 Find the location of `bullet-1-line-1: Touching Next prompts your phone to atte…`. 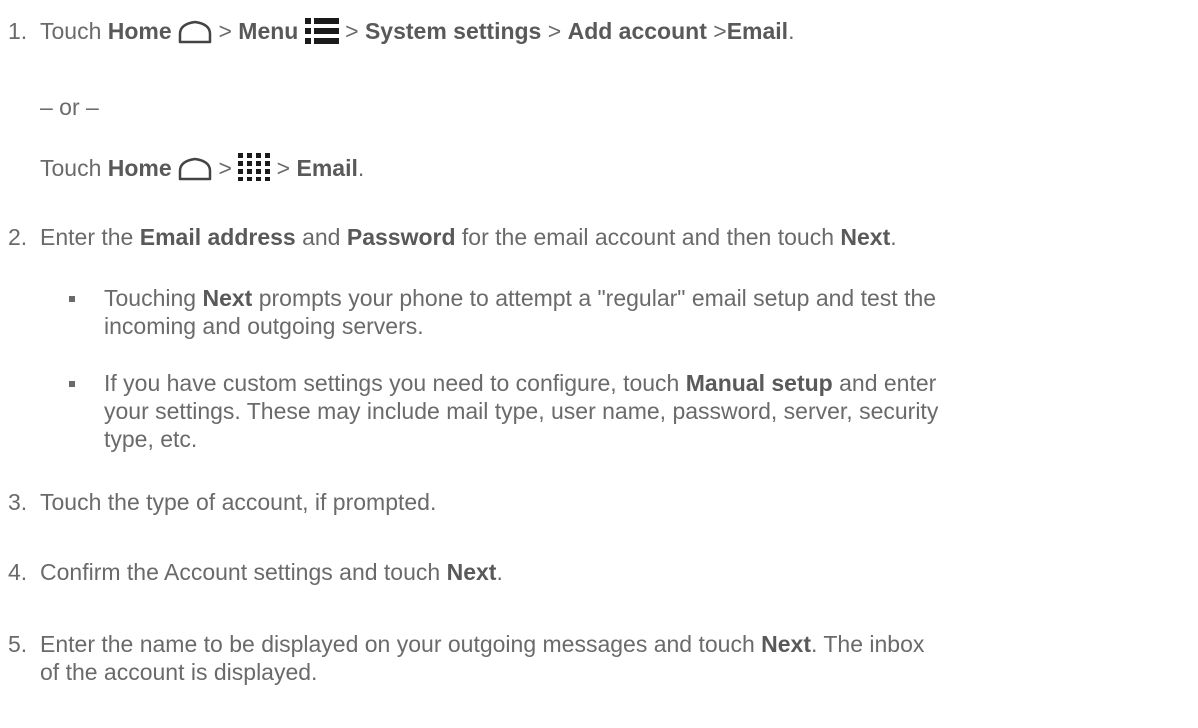

bullet-1-line-1: Touching Next prompts your phone to atte… is located at coordinates (520, 298).